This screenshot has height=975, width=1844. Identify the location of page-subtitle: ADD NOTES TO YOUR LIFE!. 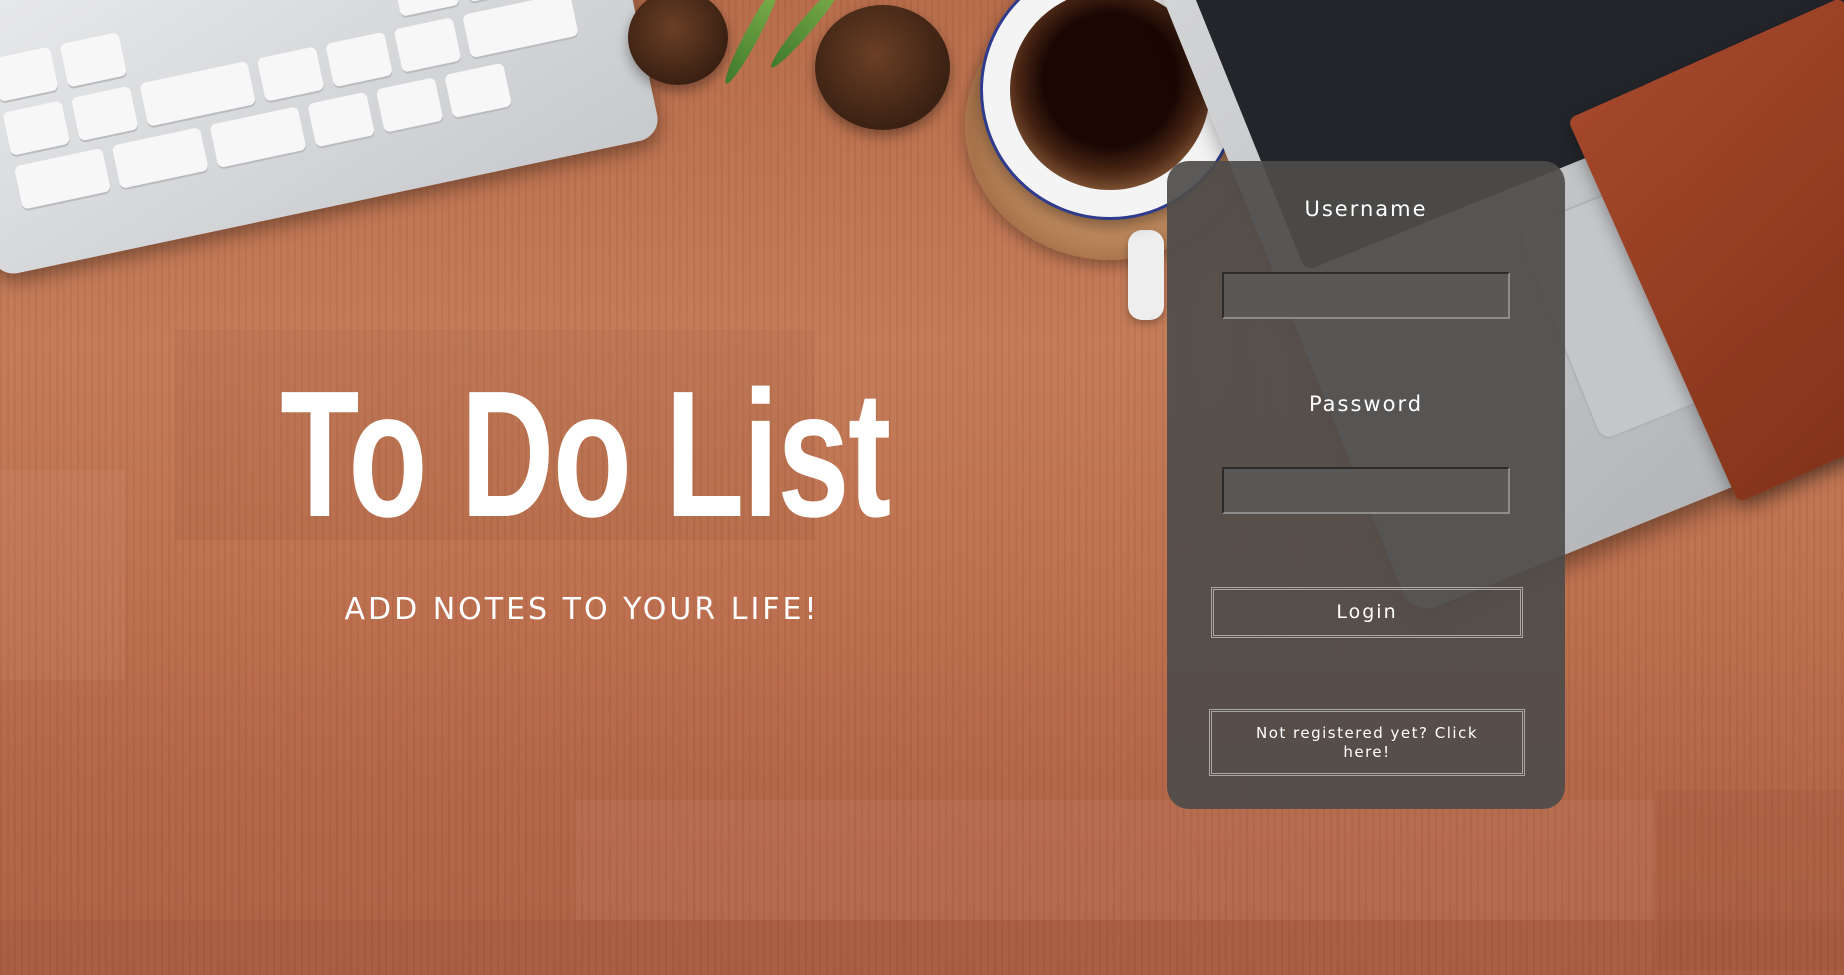
(582, 609).